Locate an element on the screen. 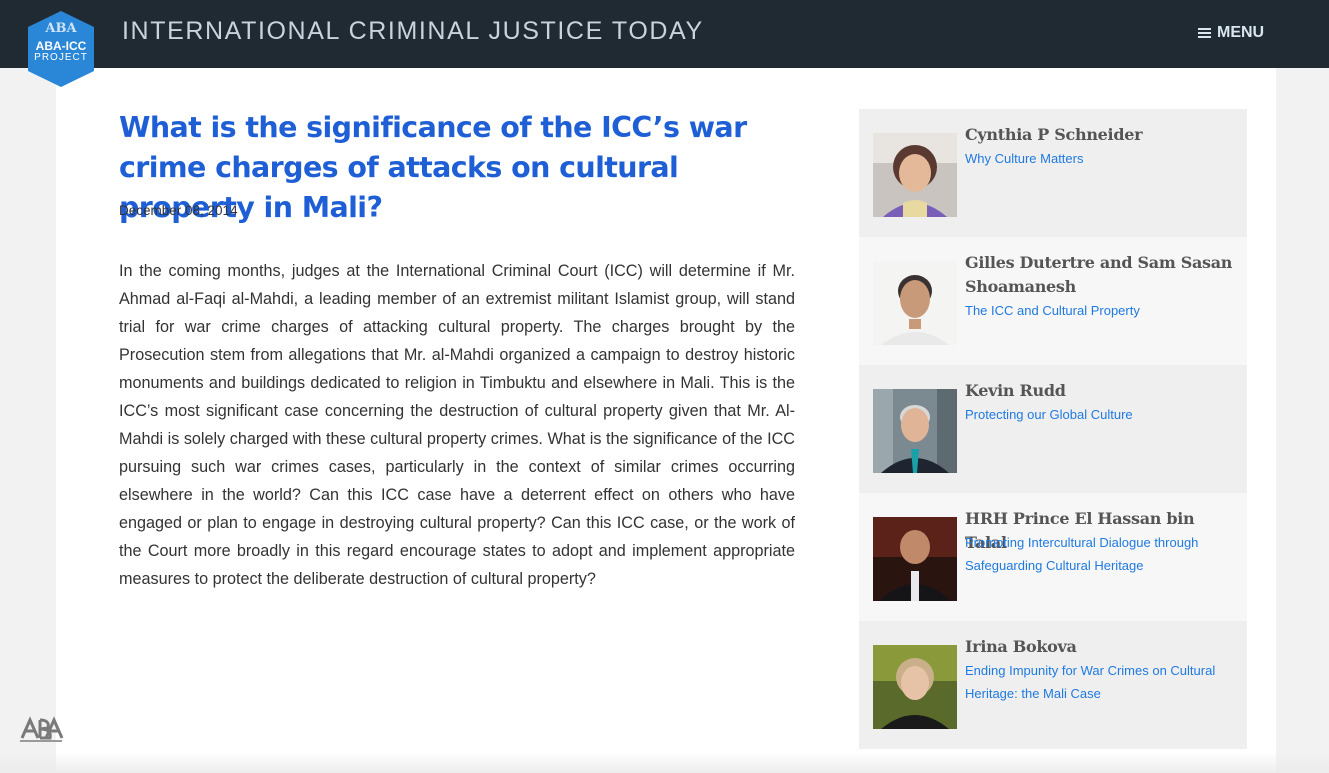  aba-logo-icon is located at coordinates (41, 730).